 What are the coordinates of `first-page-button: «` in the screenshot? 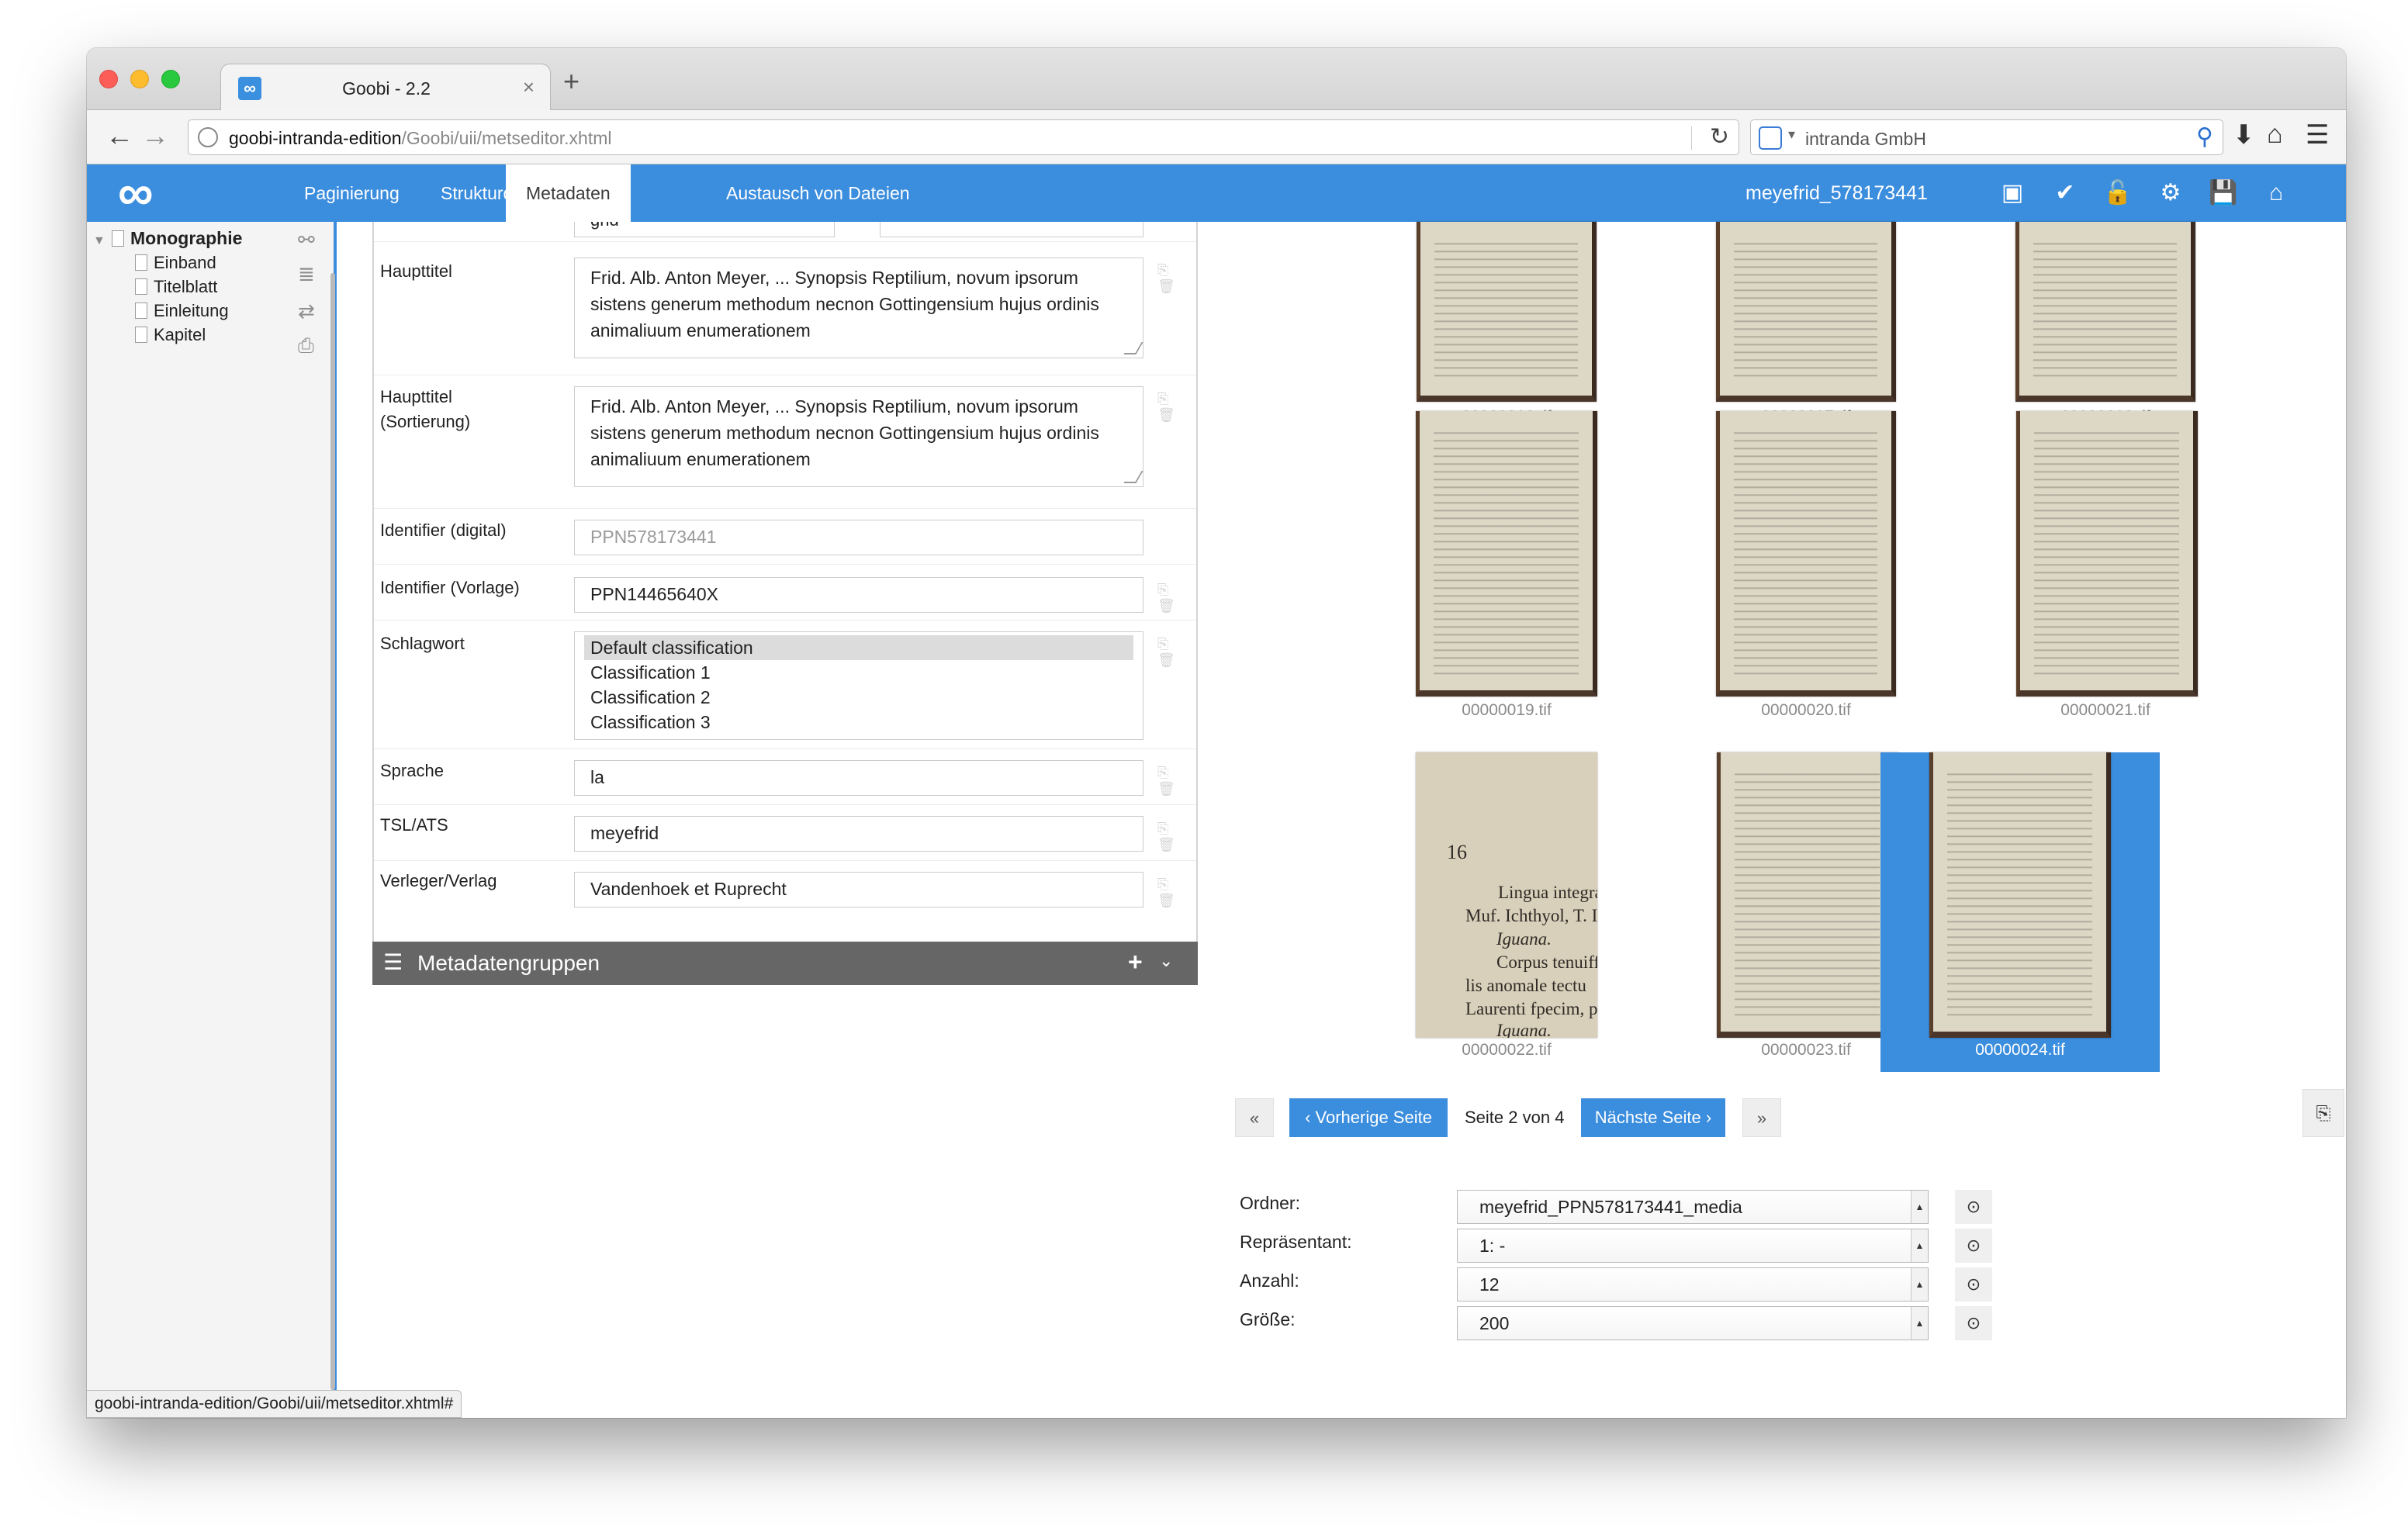 It's located at (1254, 1117).